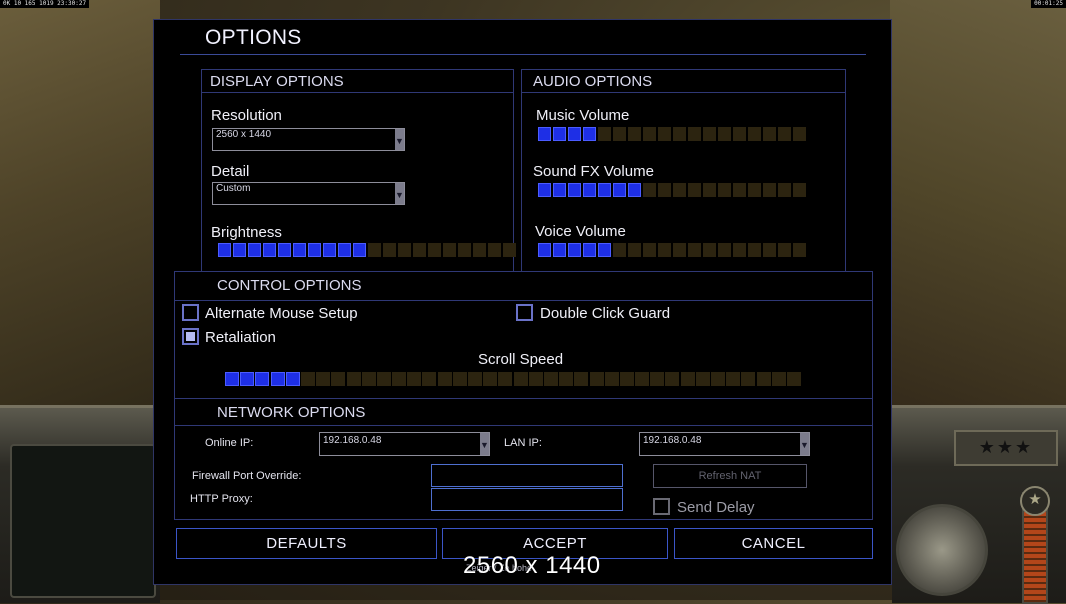 Image resolution: width=1066 pixels, height=604 pixels. I want to click on music-volume-slider, so click(672, 134).